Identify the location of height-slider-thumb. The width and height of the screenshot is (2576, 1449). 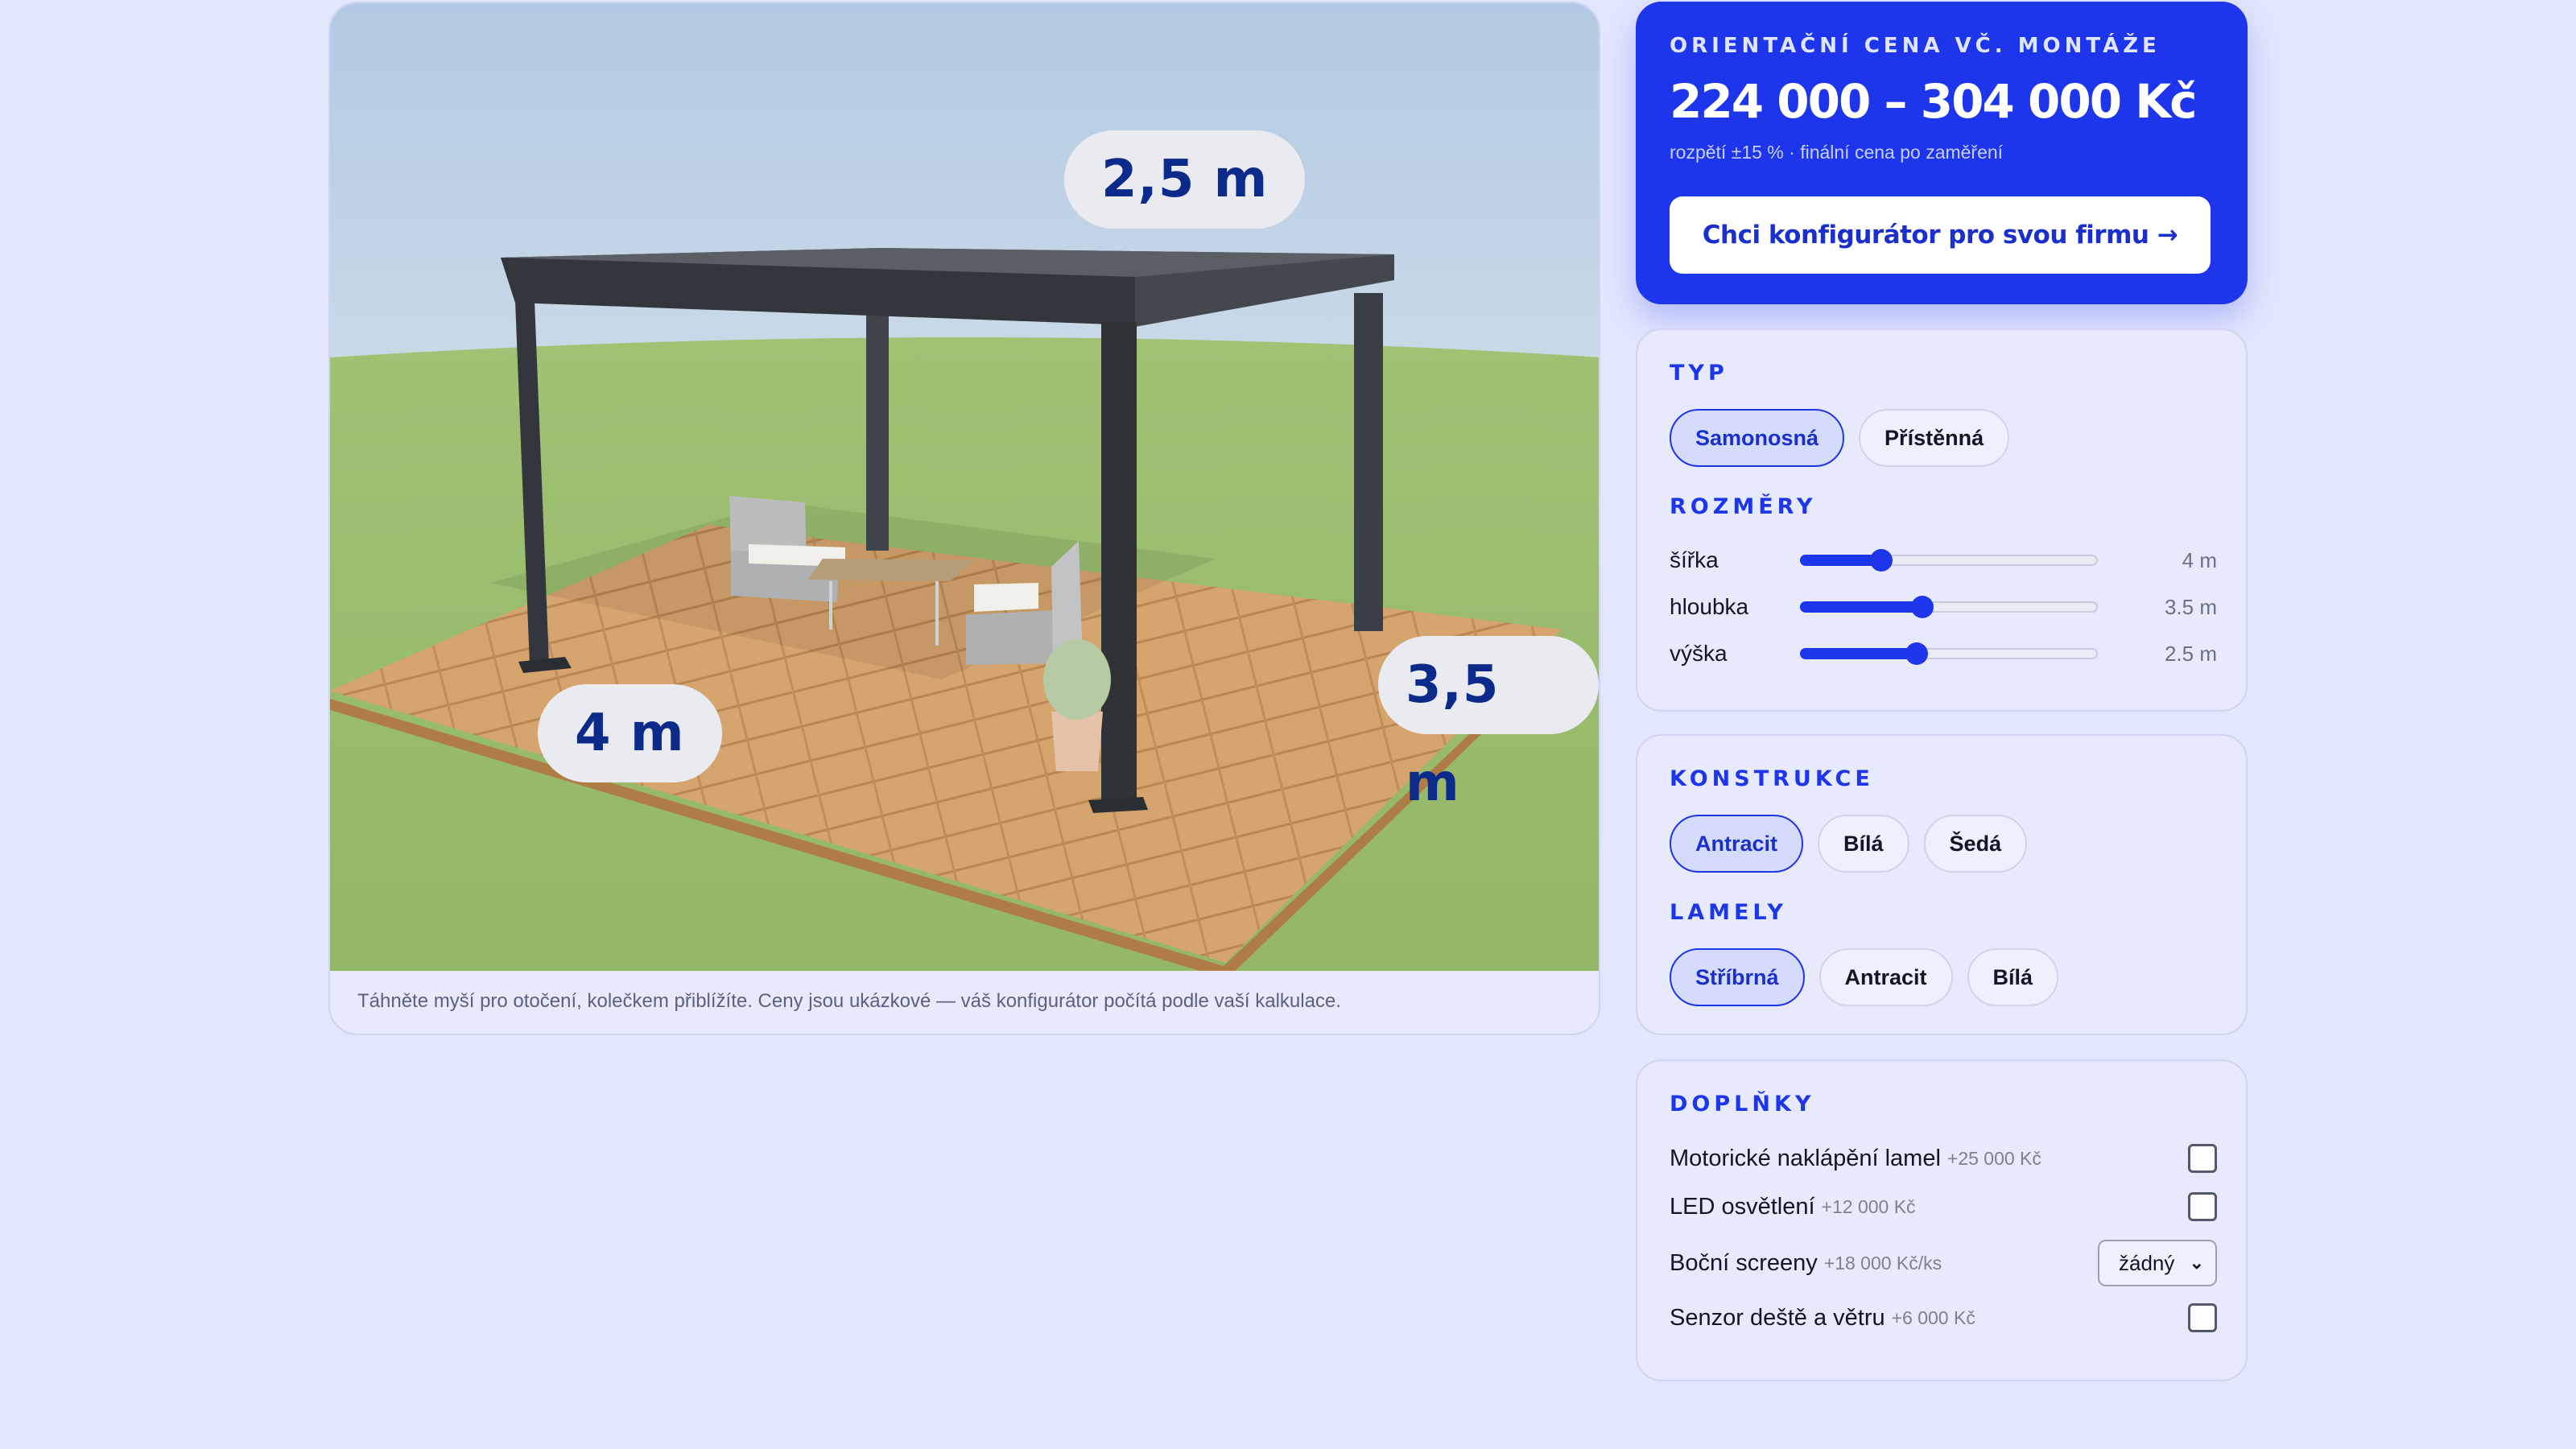
(1916, 653).